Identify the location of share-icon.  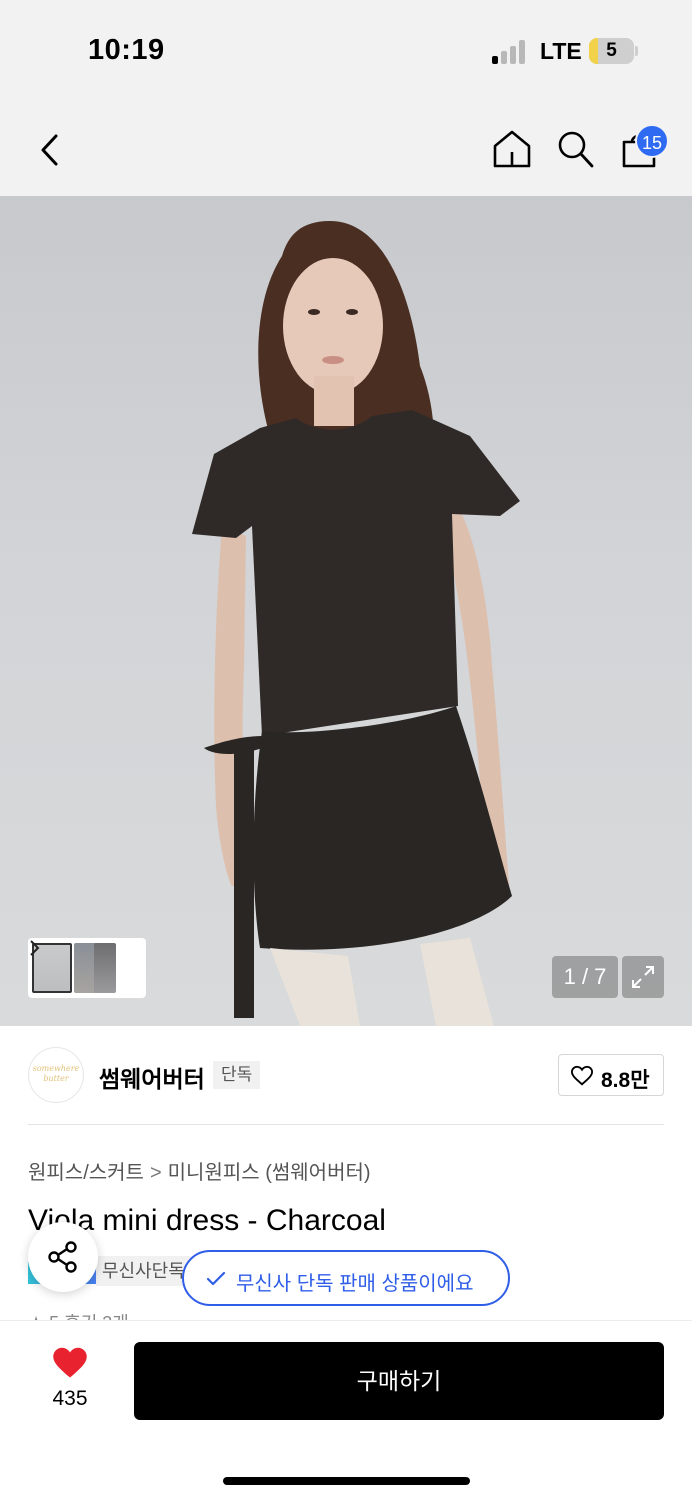
(62, 1257).